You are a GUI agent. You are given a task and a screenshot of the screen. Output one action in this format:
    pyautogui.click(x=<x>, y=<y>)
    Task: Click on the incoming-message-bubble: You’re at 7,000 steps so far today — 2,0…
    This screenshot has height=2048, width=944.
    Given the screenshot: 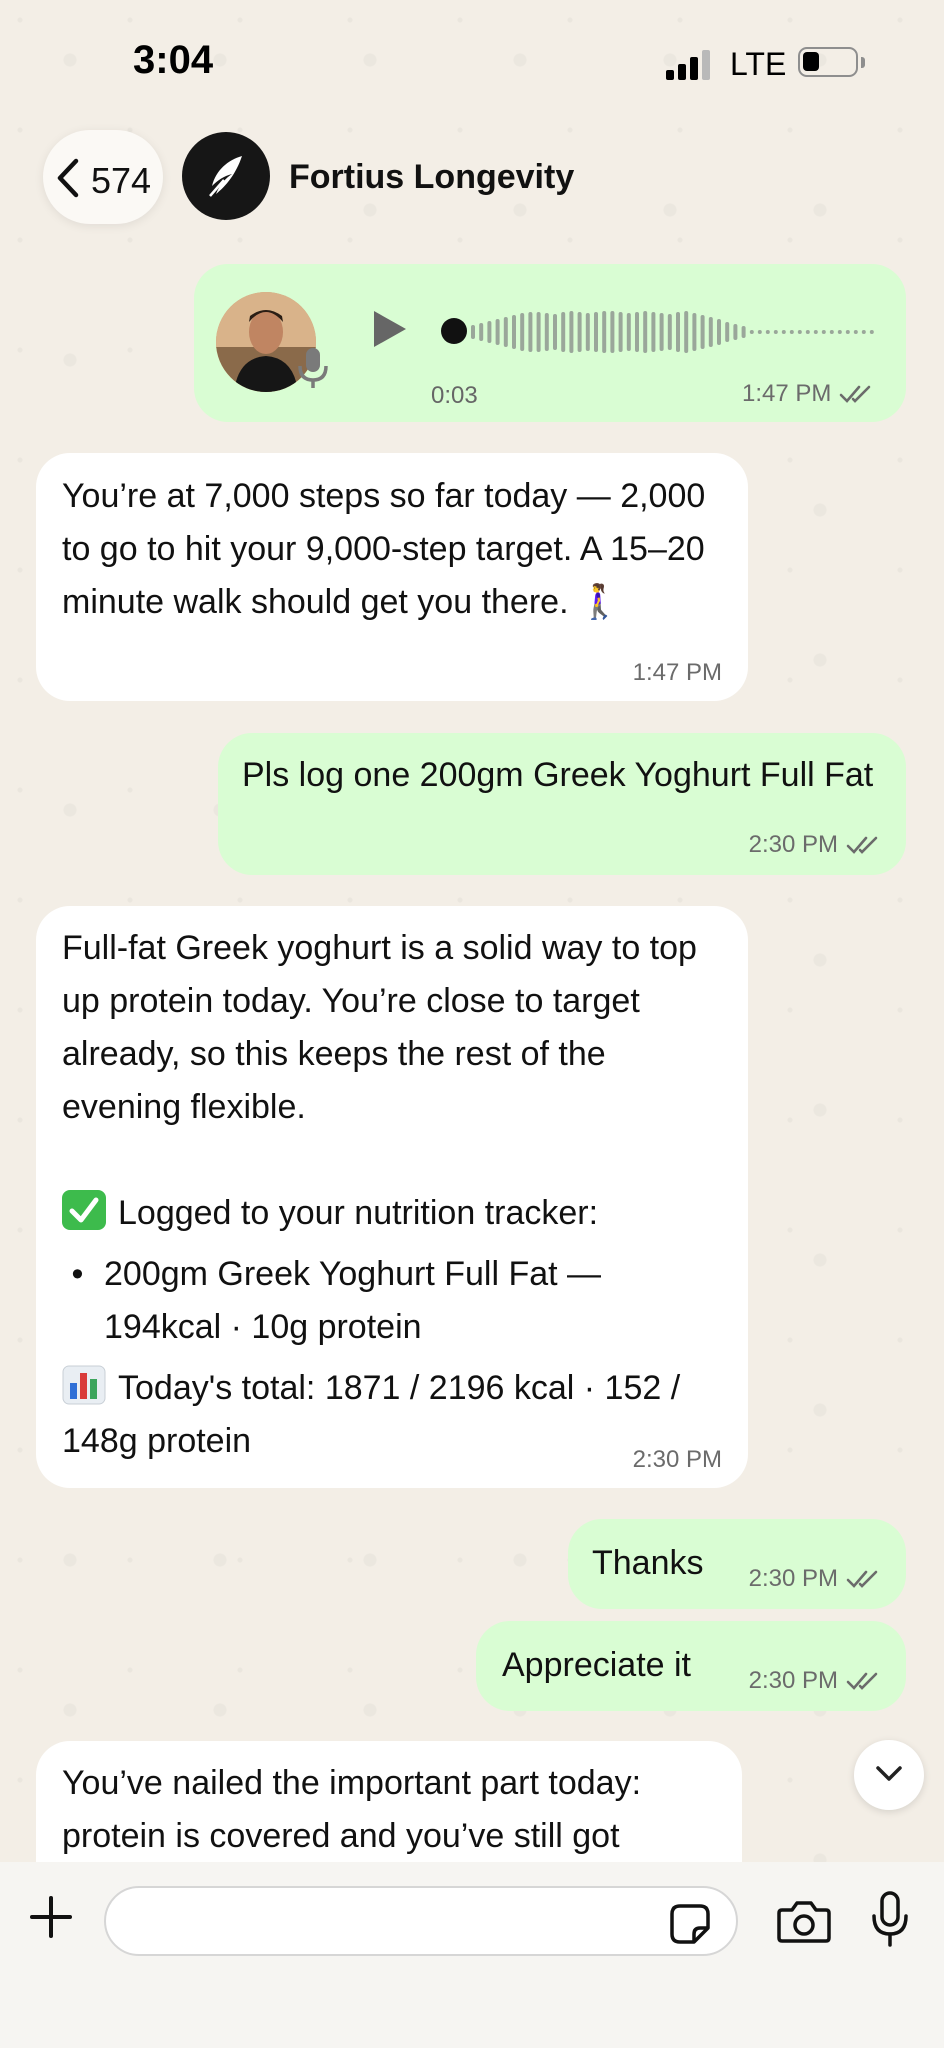 What is the action you would take?
    pyautogui.click(x=392, y=577)
    